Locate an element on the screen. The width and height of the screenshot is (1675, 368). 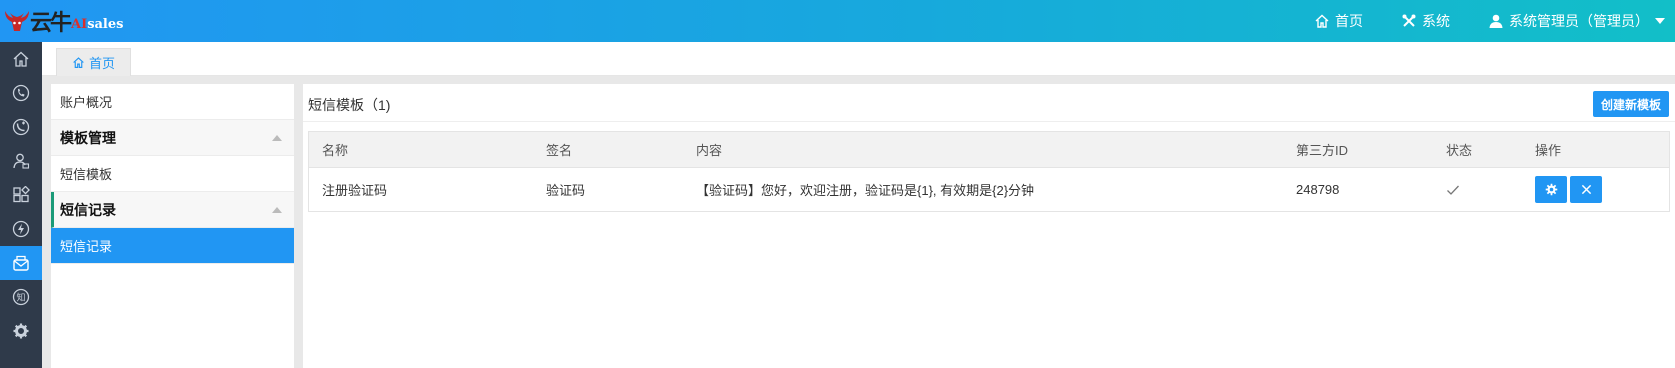
rail-phone is located at coordinates (21, 93).